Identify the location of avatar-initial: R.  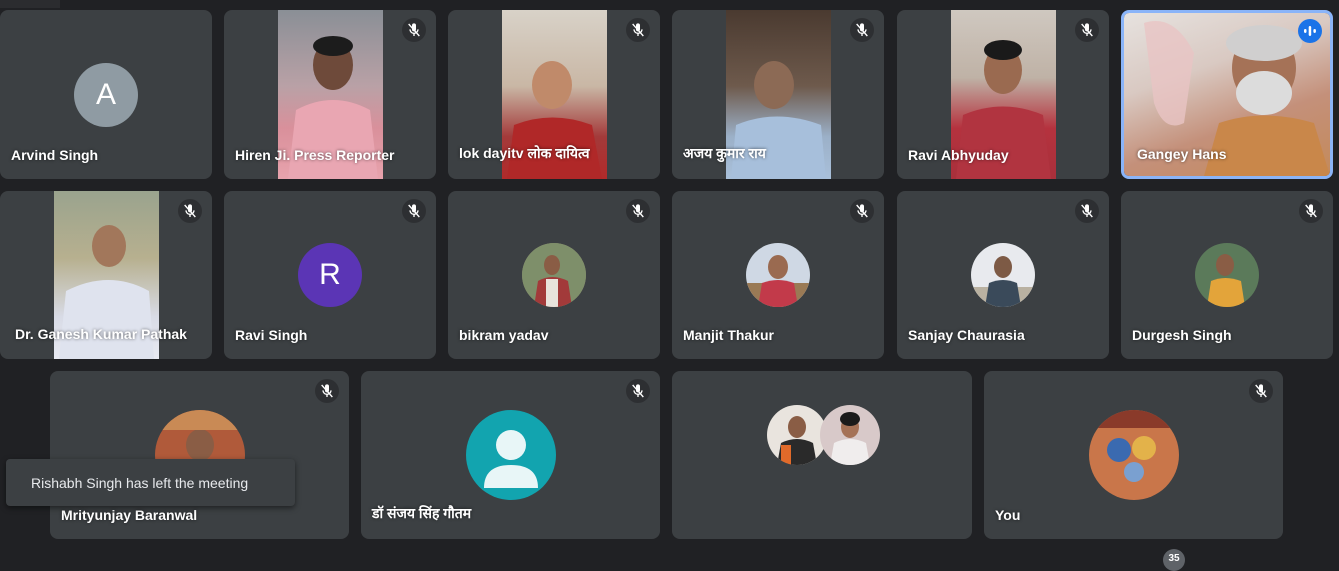
(330, 274).